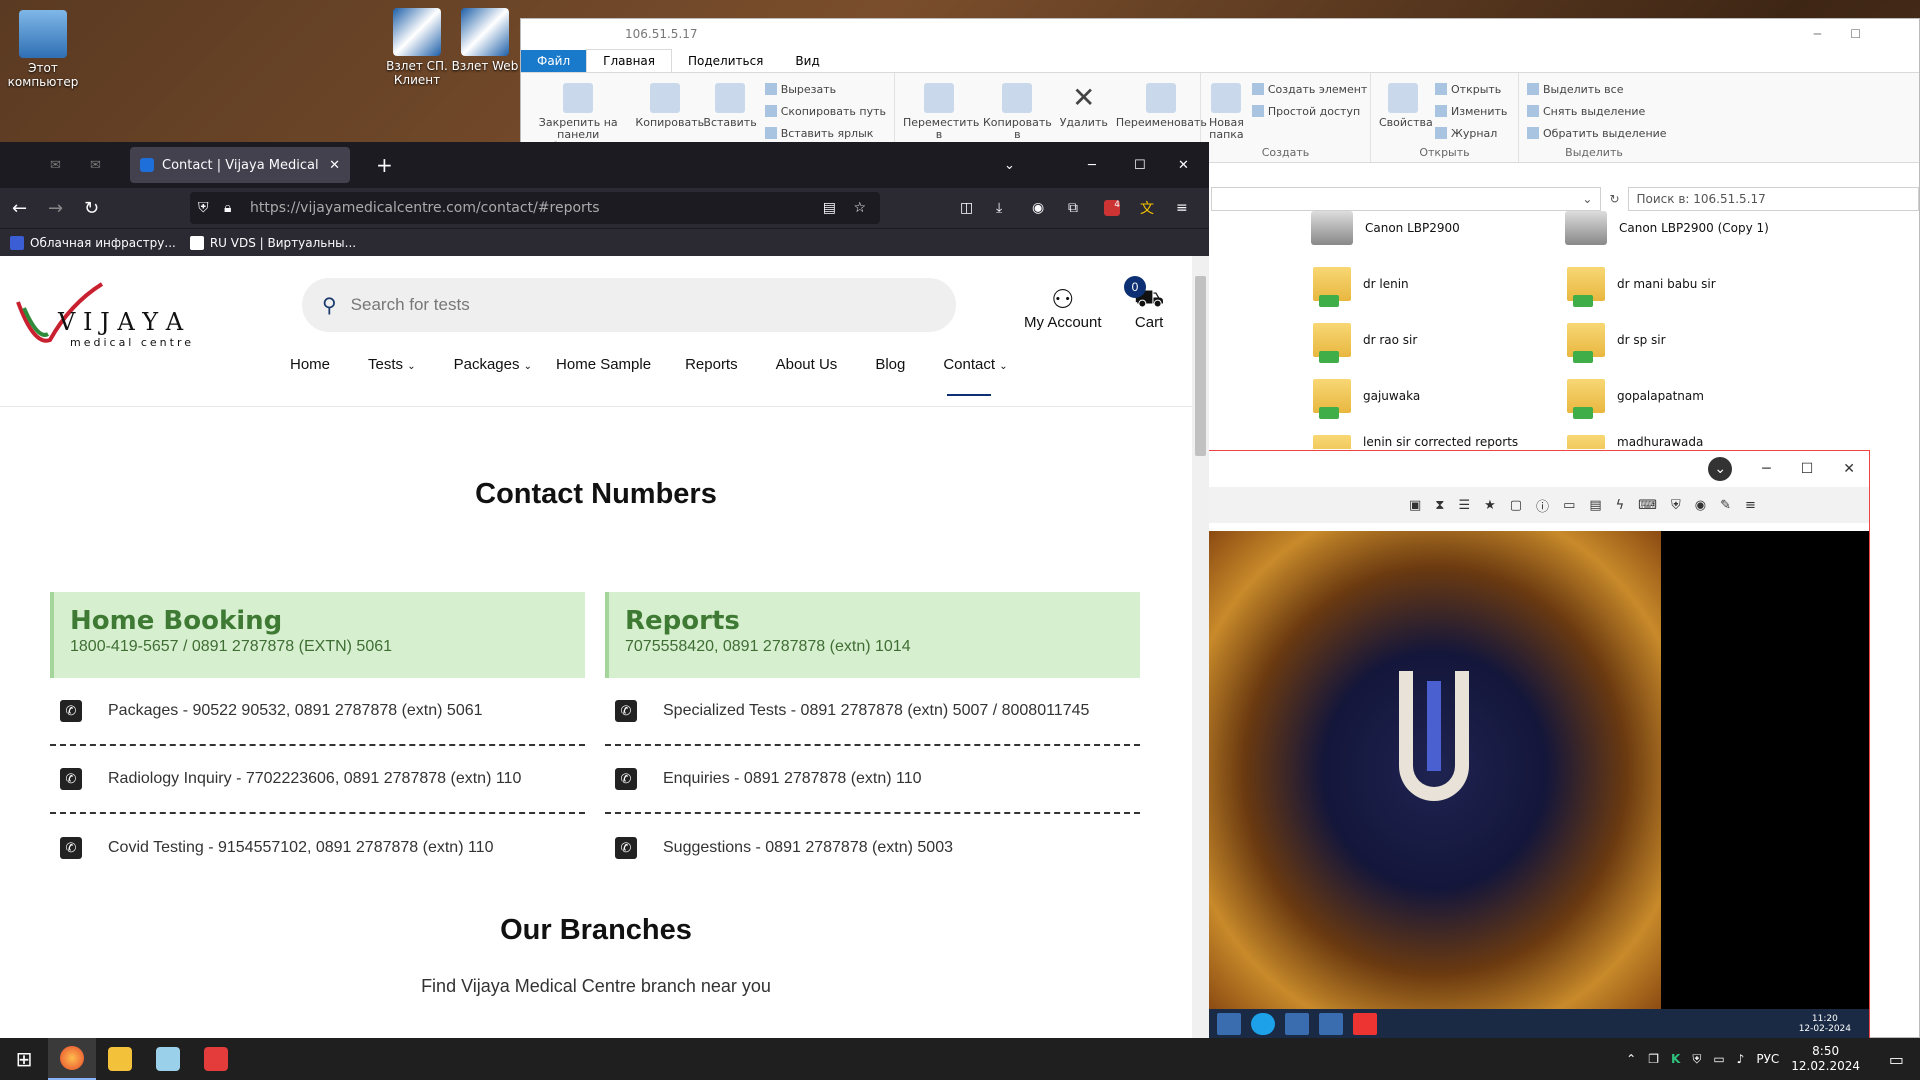 The width and height of the screenshot is (1920, 1080). Describe the element at coordinates (1415, 442) in the screenshot. I see `folder-item: lenin sir corrected reports` at that location.